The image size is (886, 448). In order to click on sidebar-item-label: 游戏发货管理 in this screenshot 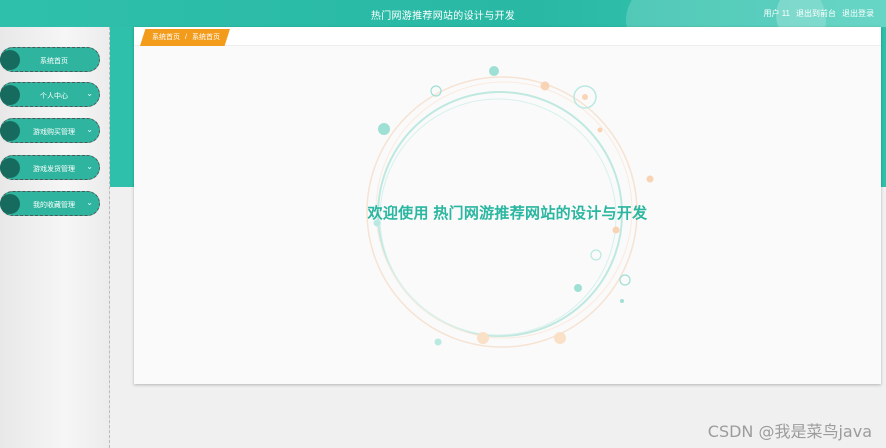, I will do `click(54, 169)`.